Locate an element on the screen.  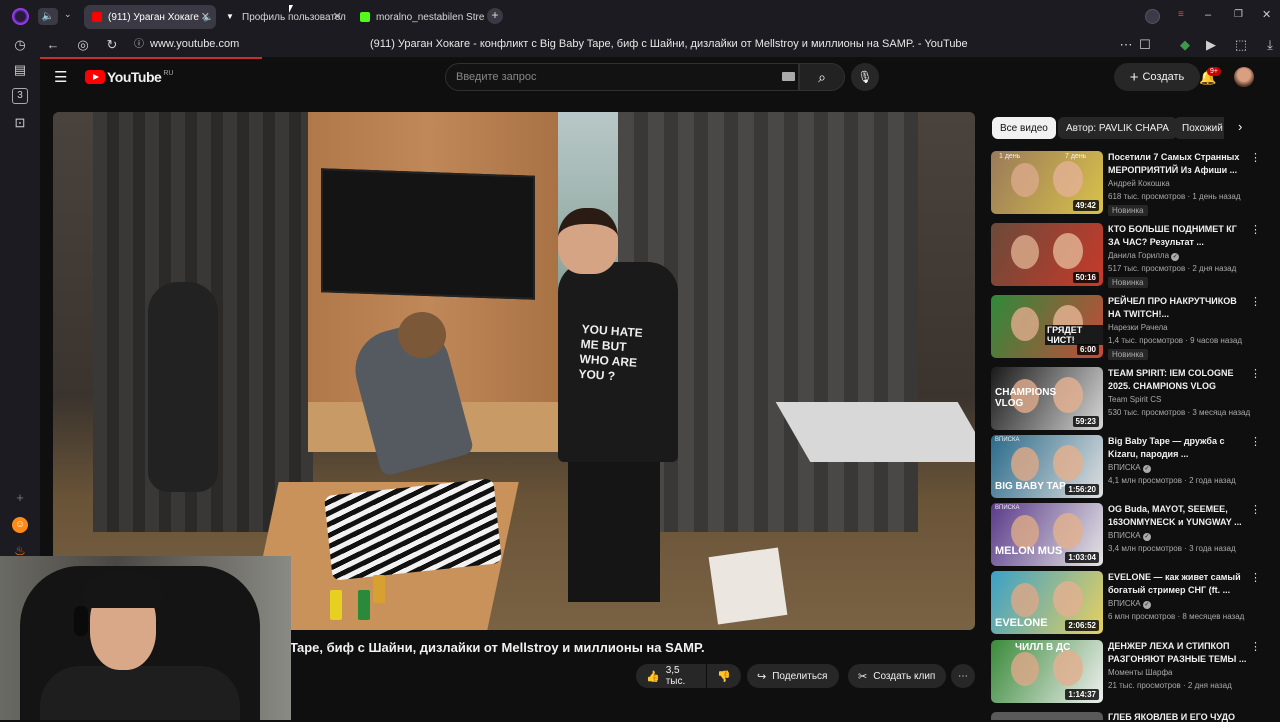
tab-youtube: (911) Ураган Хокаге 🔈 ✕ is located at coordinates (150, 17).